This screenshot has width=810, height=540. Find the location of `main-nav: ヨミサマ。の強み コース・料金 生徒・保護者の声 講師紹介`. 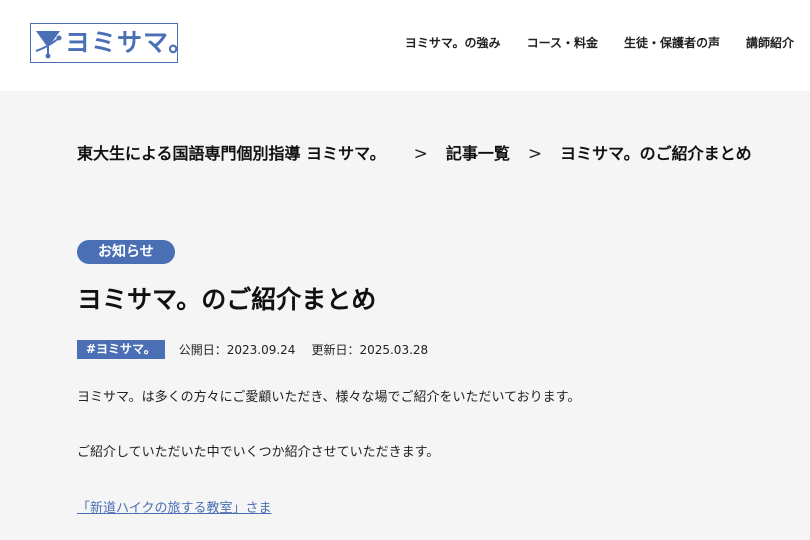

main-nav: ヨミサマ。の強み コース・料金 生徒・保護者の声 講師紹介 is located at coordinates (599, 43).